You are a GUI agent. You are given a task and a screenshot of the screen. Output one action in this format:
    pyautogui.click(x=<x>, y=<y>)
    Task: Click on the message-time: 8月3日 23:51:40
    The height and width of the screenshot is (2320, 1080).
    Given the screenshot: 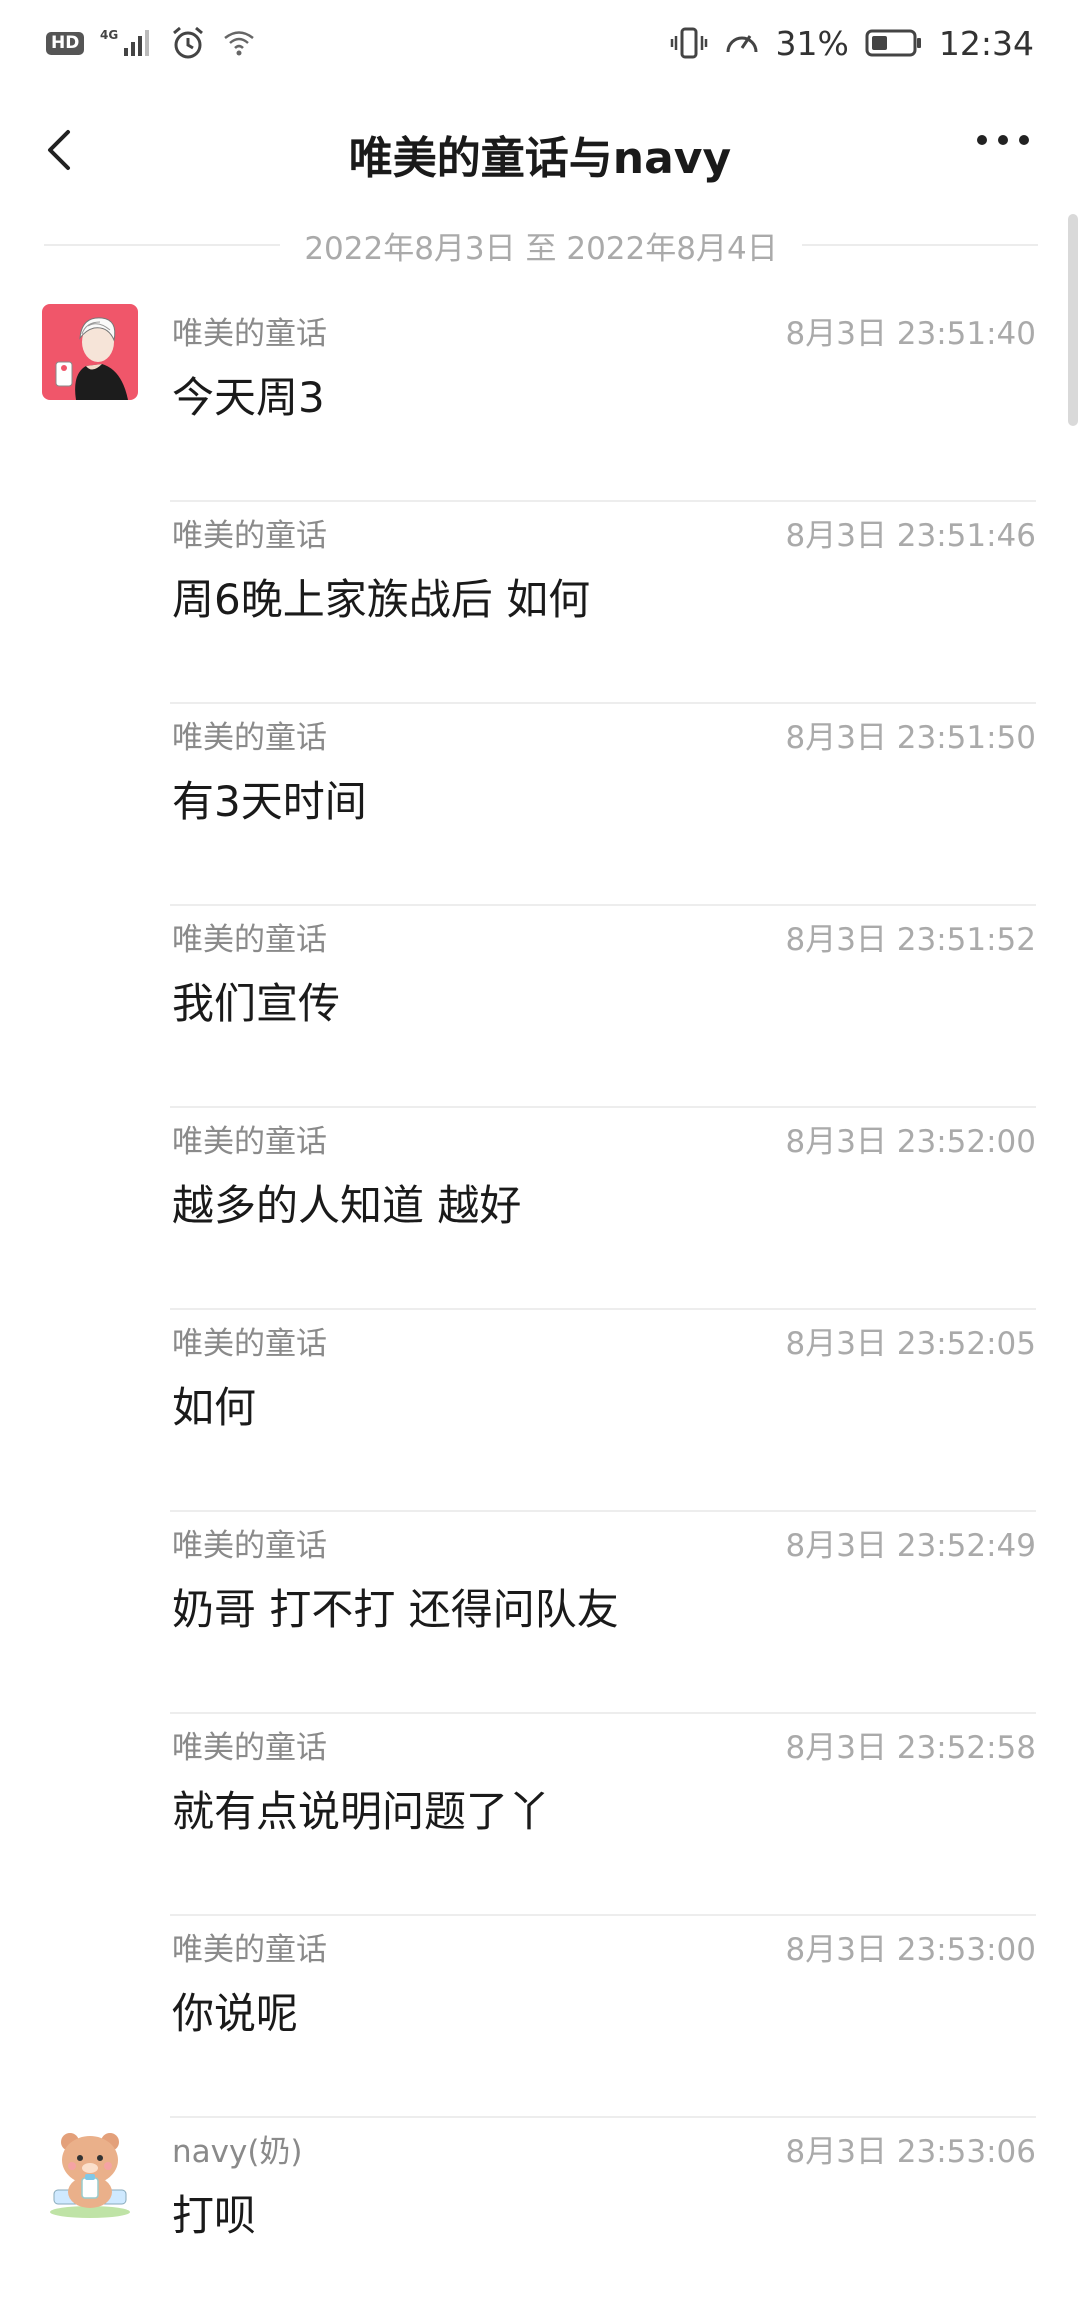 What is the action you would take?
    pyautogui.click(x=910, y=334)
    